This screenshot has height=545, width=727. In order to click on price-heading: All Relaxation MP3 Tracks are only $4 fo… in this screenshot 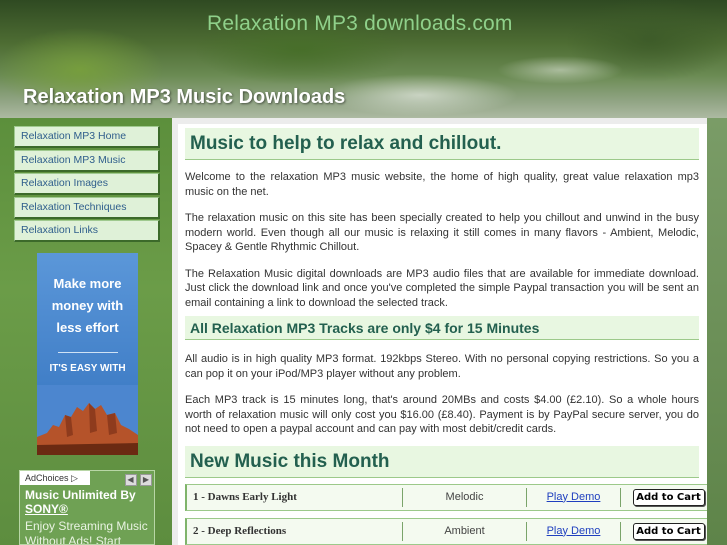, I will do `click(442, 328)`.